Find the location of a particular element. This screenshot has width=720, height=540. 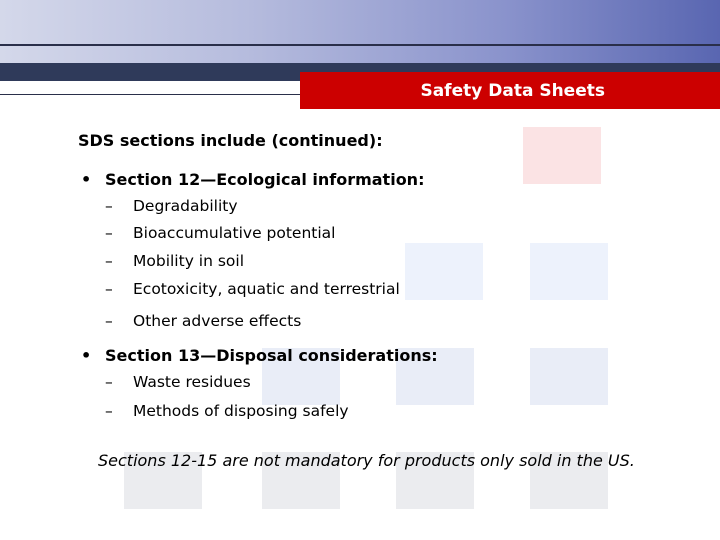

list-item: – Waste residues is located at coordinates (178, 382).